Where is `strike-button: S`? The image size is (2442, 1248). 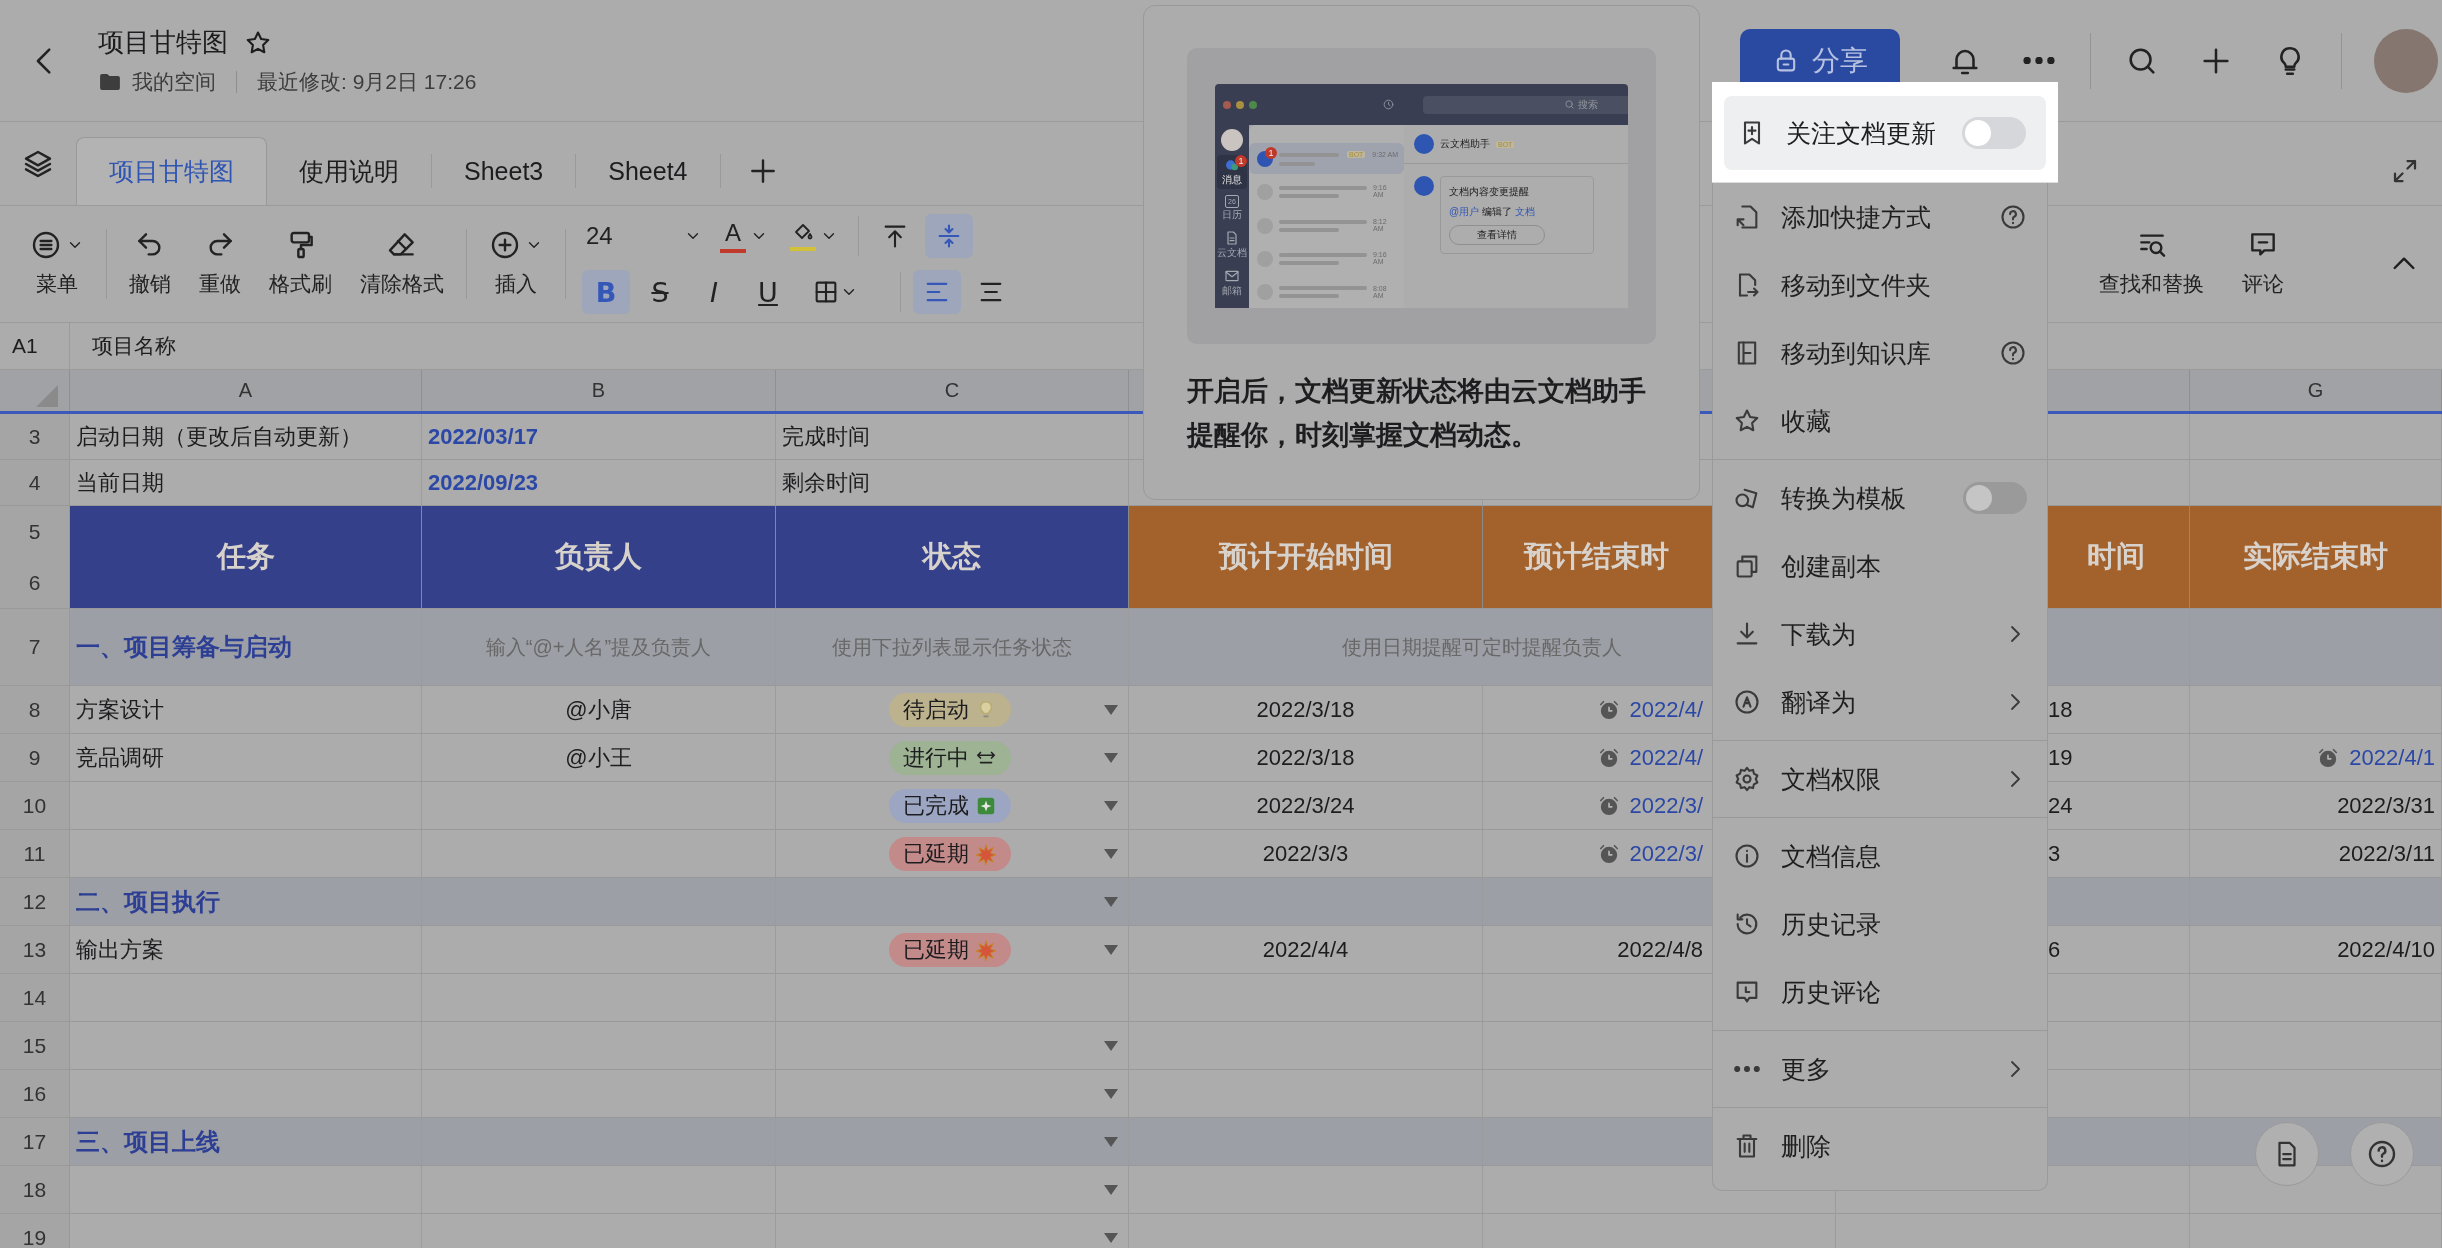 strike-button: S is located at coordinates (660, 292).